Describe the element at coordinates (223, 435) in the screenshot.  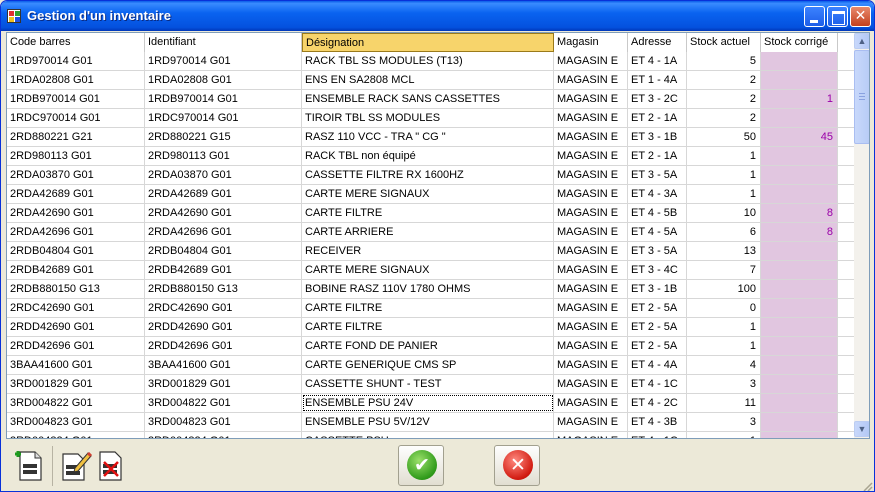
I see `identifiant-cell: 3RD004824 G01` at that location.